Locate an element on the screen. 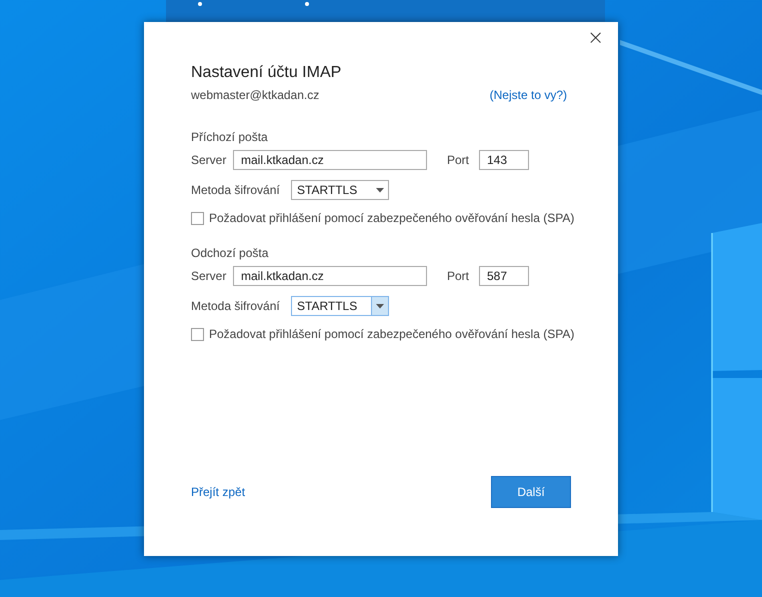 Image resolution: width=762 pixels, height=597 pixels. dialog-title: Nastavení účtu IMAP is located at coordinates (266, 73).